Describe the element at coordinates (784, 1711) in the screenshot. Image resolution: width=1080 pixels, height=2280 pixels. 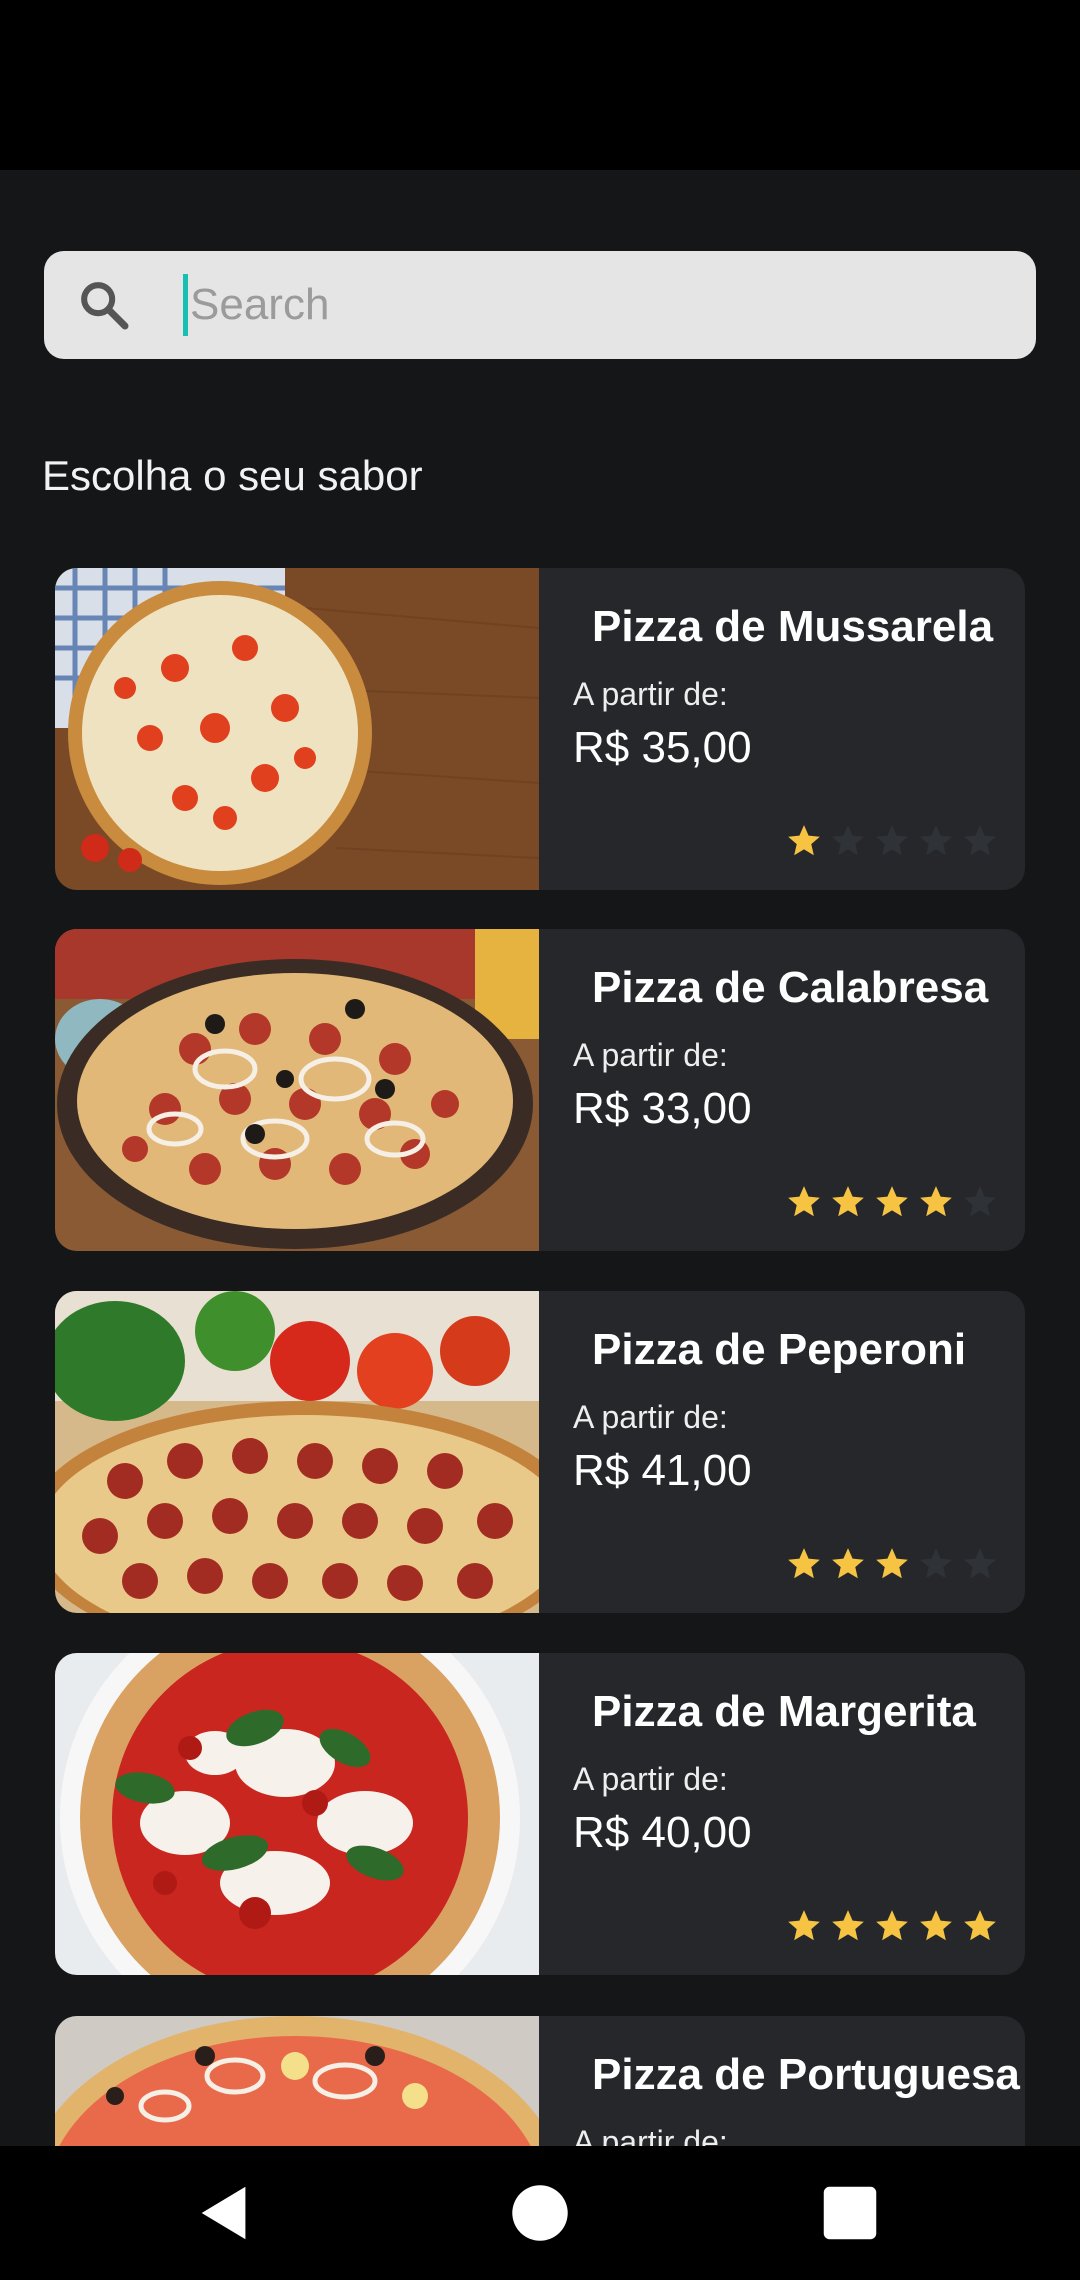
I see `pizza-name: Pizza de Margerita` at that location.